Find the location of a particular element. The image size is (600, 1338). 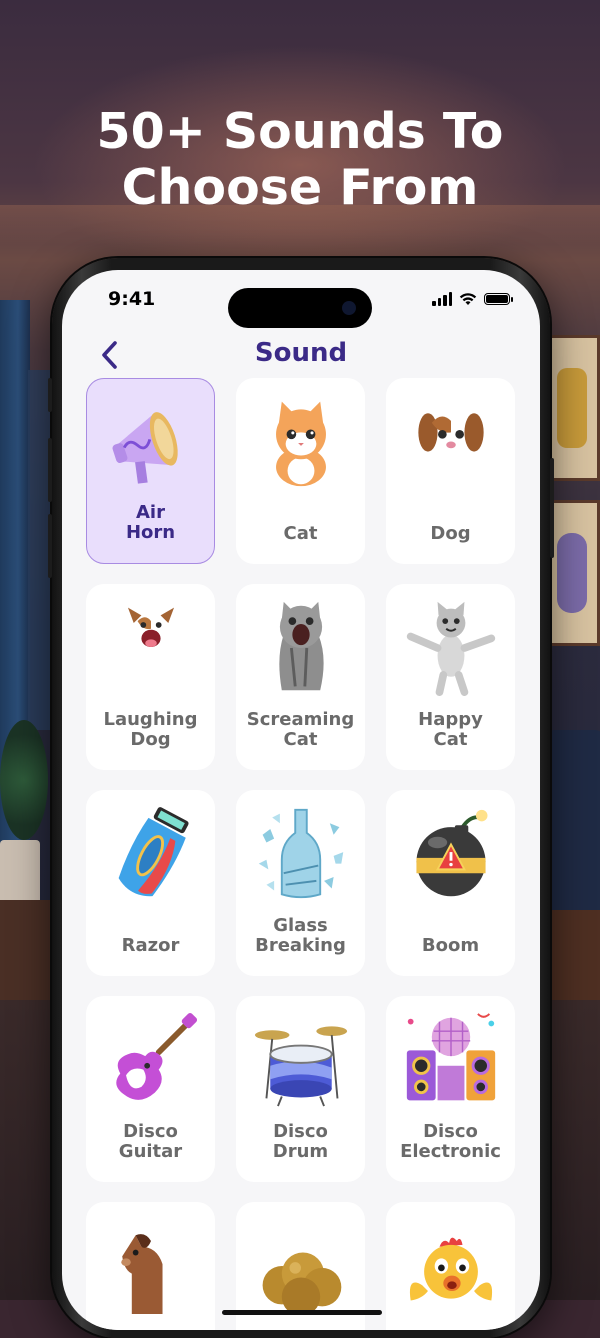

sound-card: Air Horn is located at coordinates (150, 471).